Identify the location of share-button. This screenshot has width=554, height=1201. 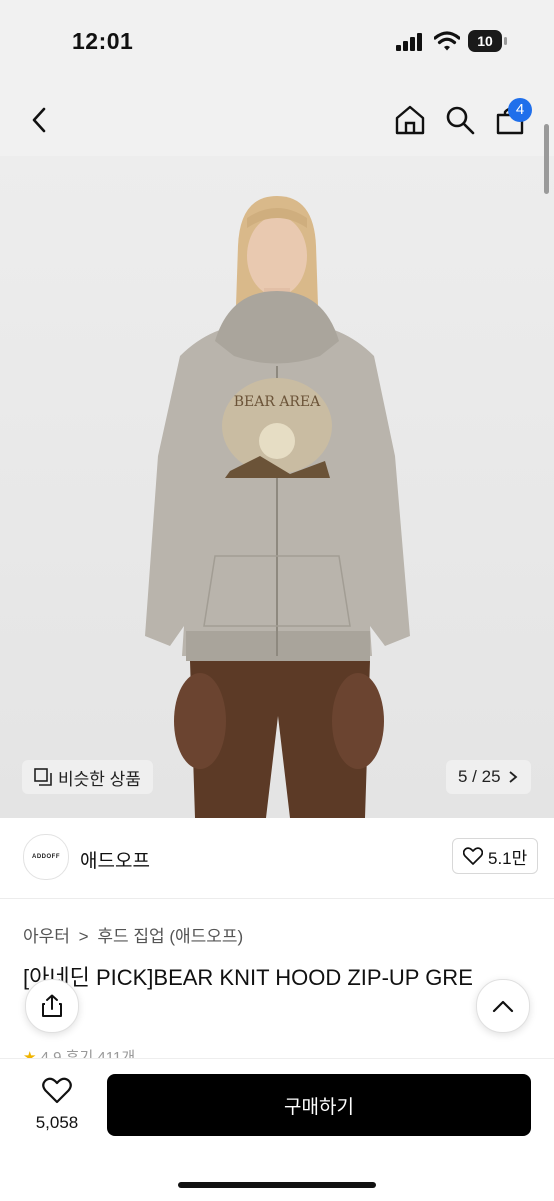
(52, 1006).